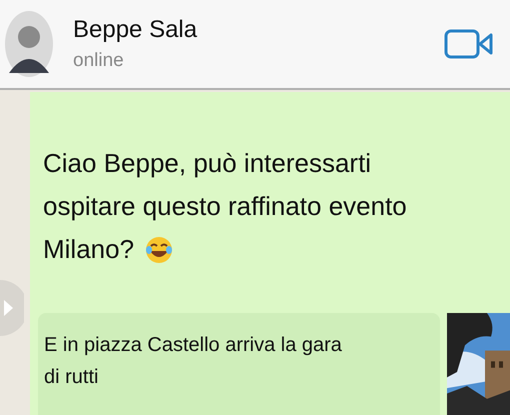 The height and width of the screenshot is (415, 510). Describe the element at coordinates (29, 44) in the screenshot. I see `avatar` at that location.